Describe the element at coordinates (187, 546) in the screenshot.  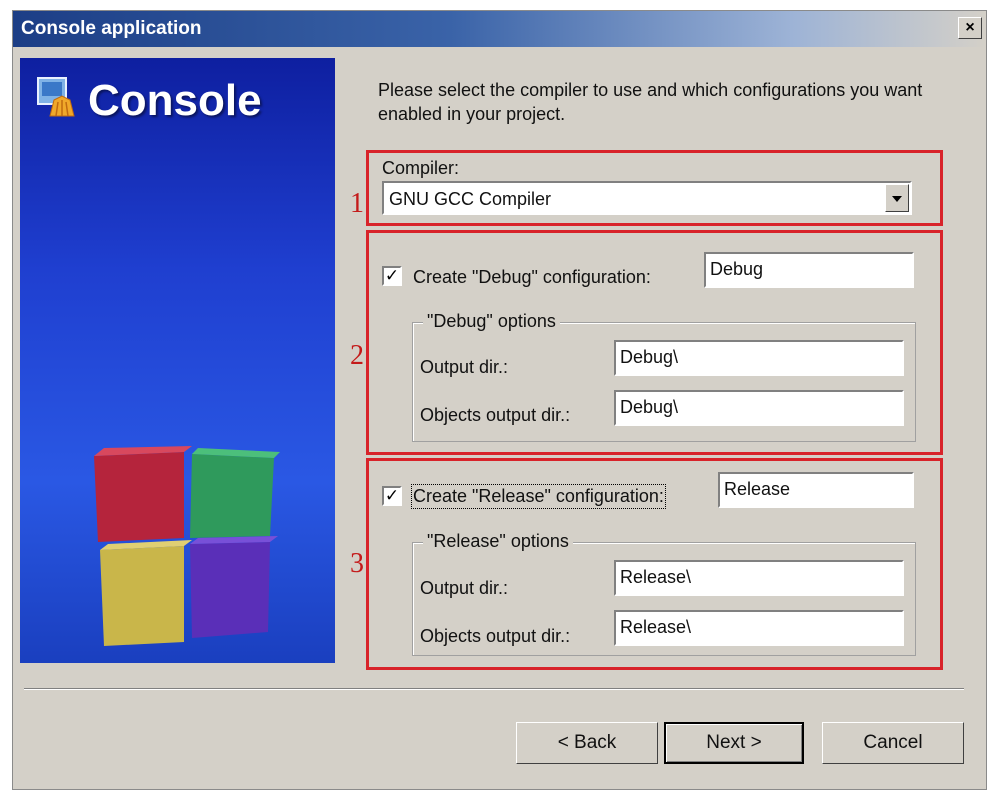
I see `code-blocks-logo` at that location.